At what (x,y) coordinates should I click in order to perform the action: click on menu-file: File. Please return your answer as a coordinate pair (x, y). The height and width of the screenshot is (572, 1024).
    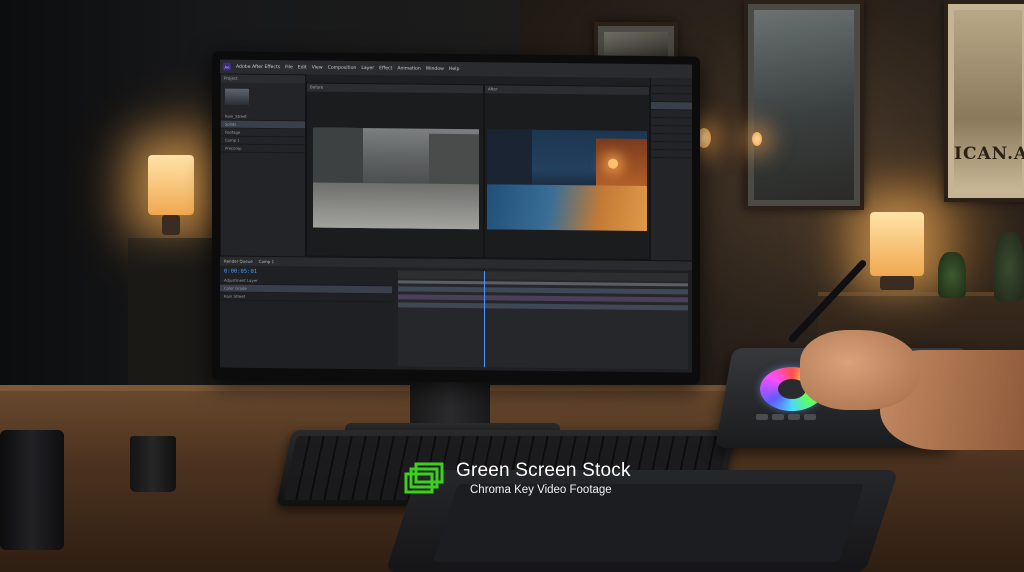
    Looking at the image, I should click on (289, 67).